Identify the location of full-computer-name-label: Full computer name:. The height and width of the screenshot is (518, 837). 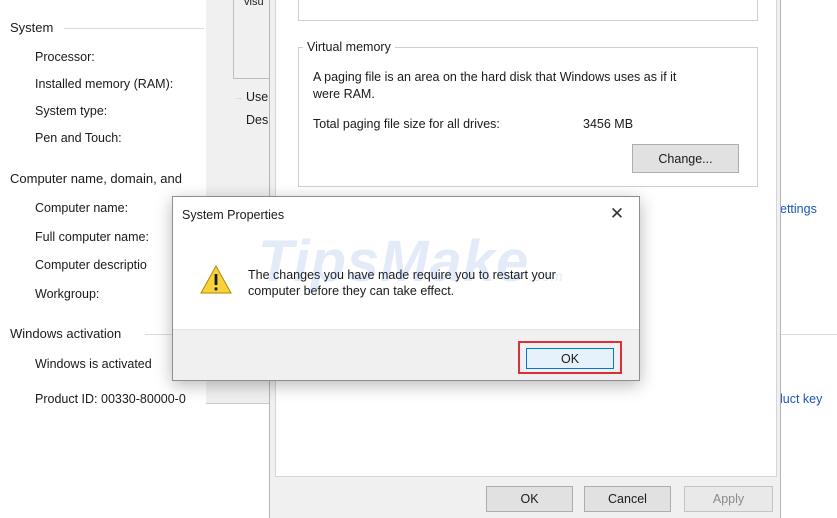
(92, 237).